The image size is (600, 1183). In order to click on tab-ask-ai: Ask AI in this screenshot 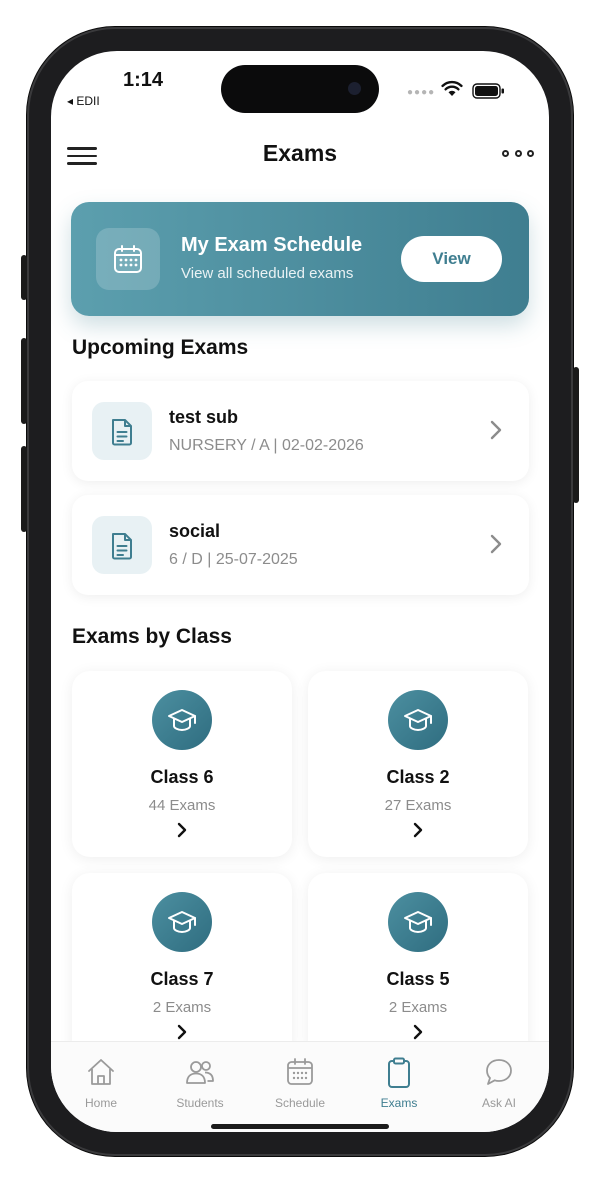, I will do `click(499, 1077)`.